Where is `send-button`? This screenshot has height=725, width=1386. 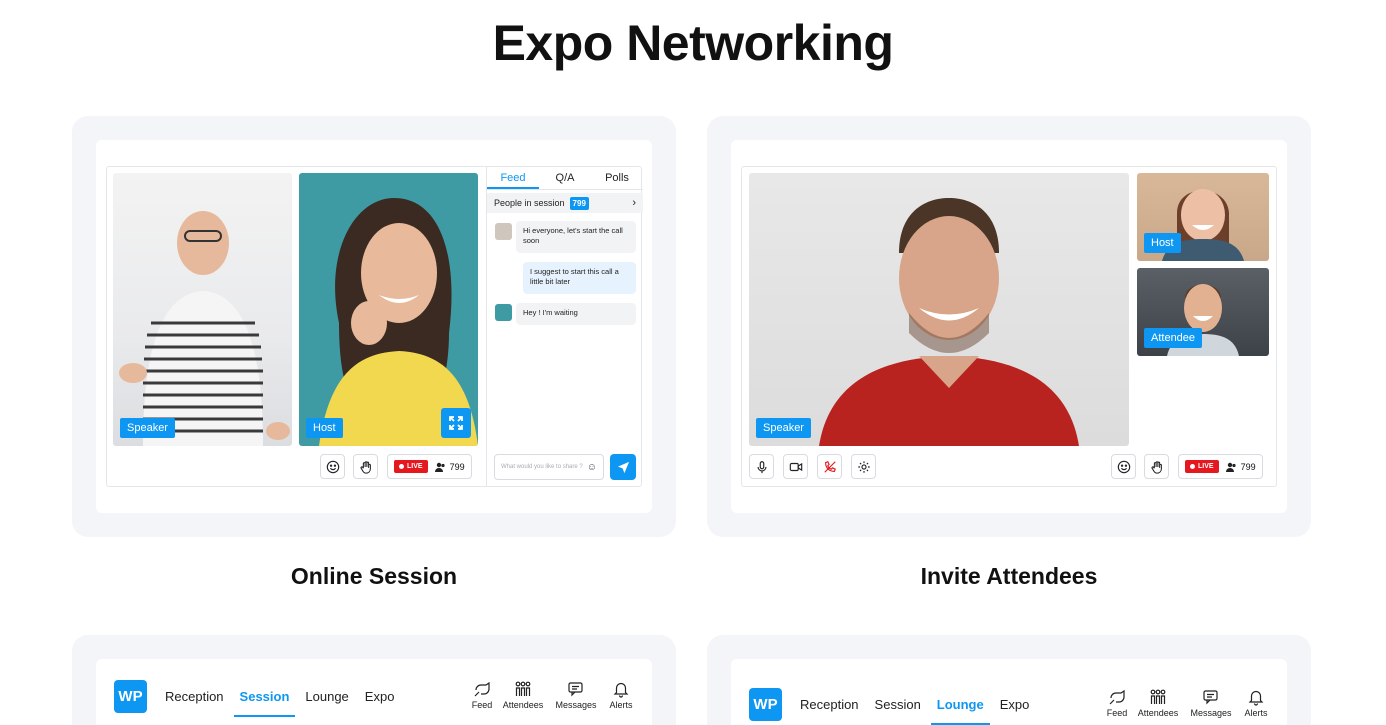
send-button is located at coordinates (623, 467).